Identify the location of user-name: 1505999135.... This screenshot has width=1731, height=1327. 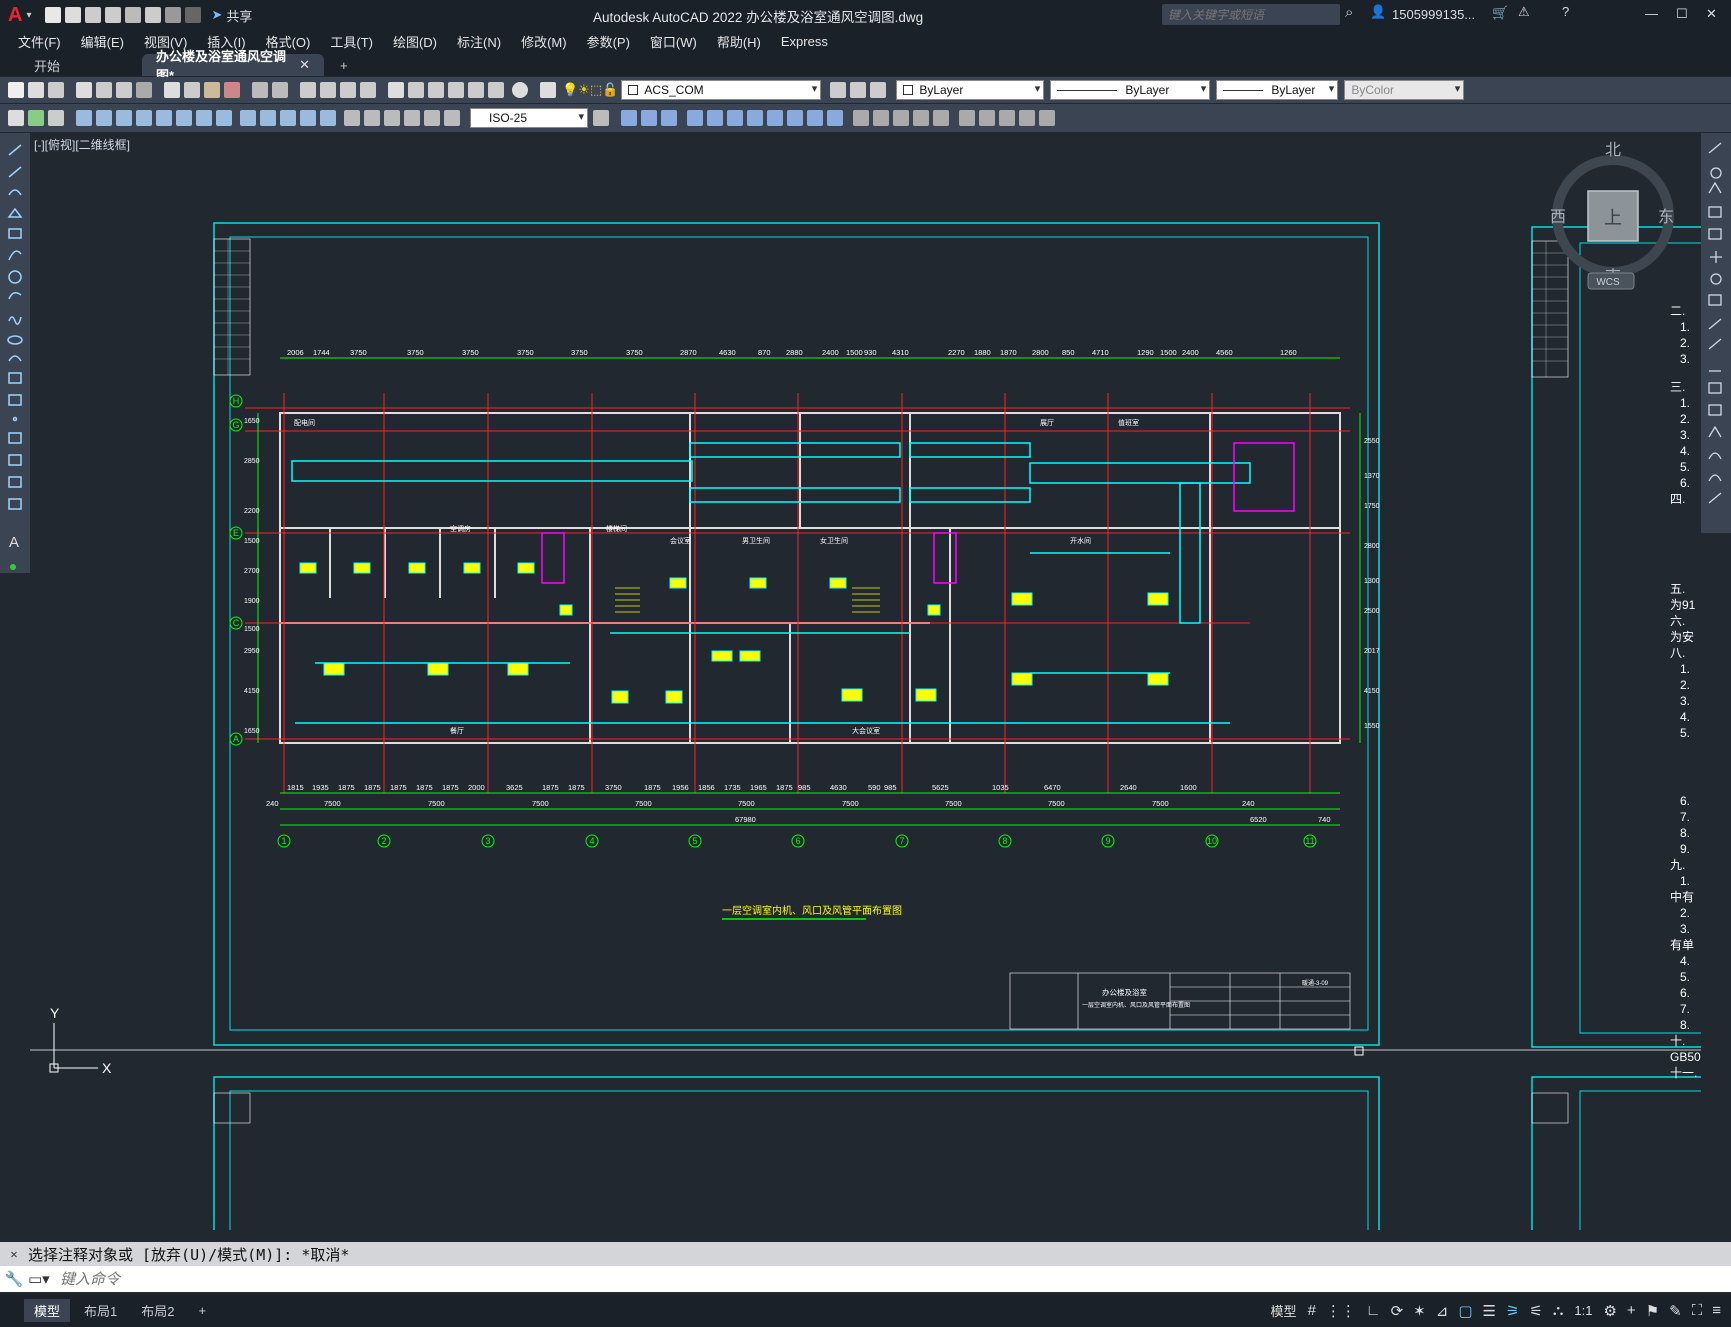
(1433, 14).